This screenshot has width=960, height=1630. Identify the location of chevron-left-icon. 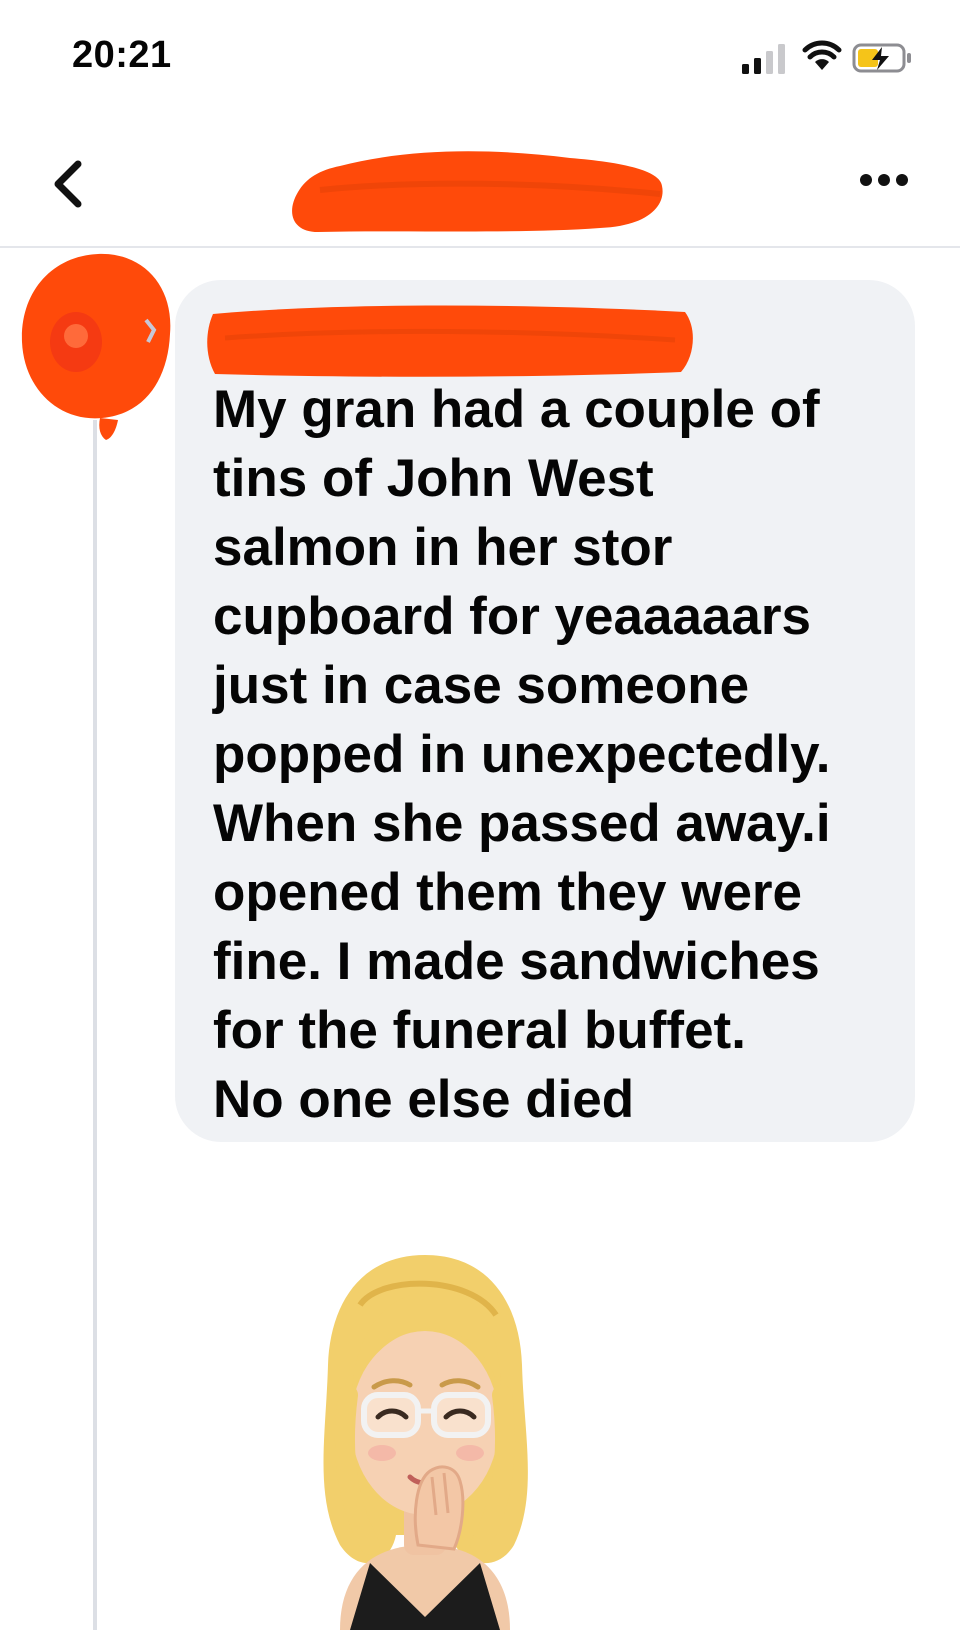
(68, 184).